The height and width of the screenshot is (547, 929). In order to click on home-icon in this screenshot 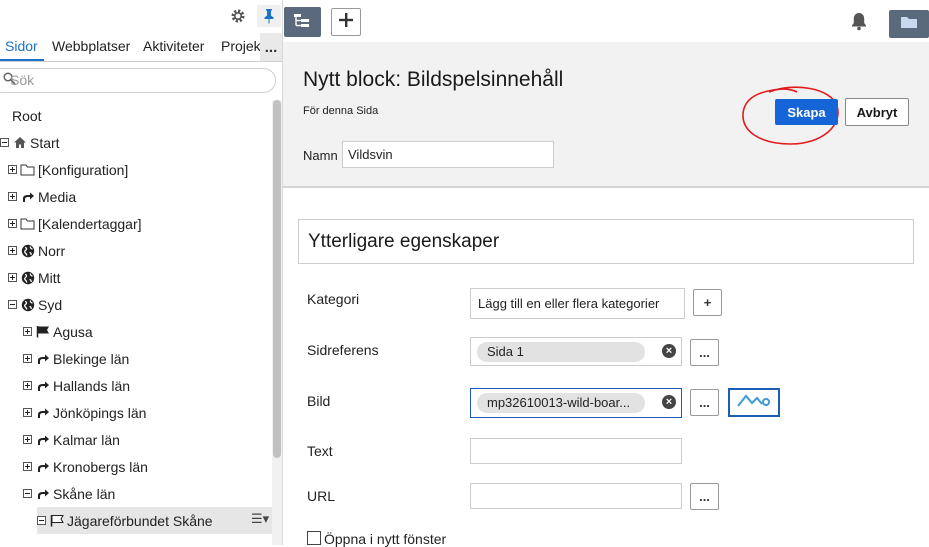, I will do `click(19, 142)`.